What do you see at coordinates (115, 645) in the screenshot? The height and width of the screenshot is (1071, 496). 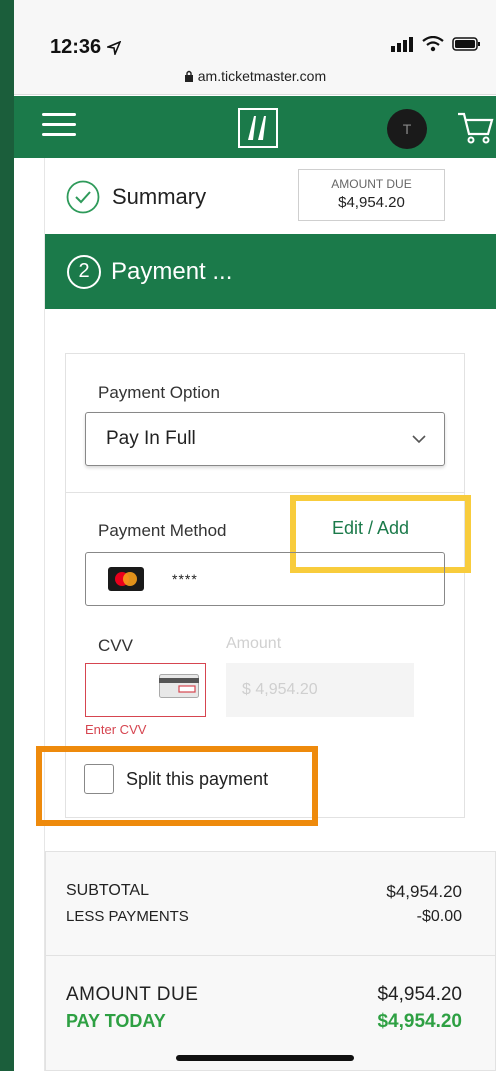 I see `cvv-label: CVV` at bounding box center [115, 645].